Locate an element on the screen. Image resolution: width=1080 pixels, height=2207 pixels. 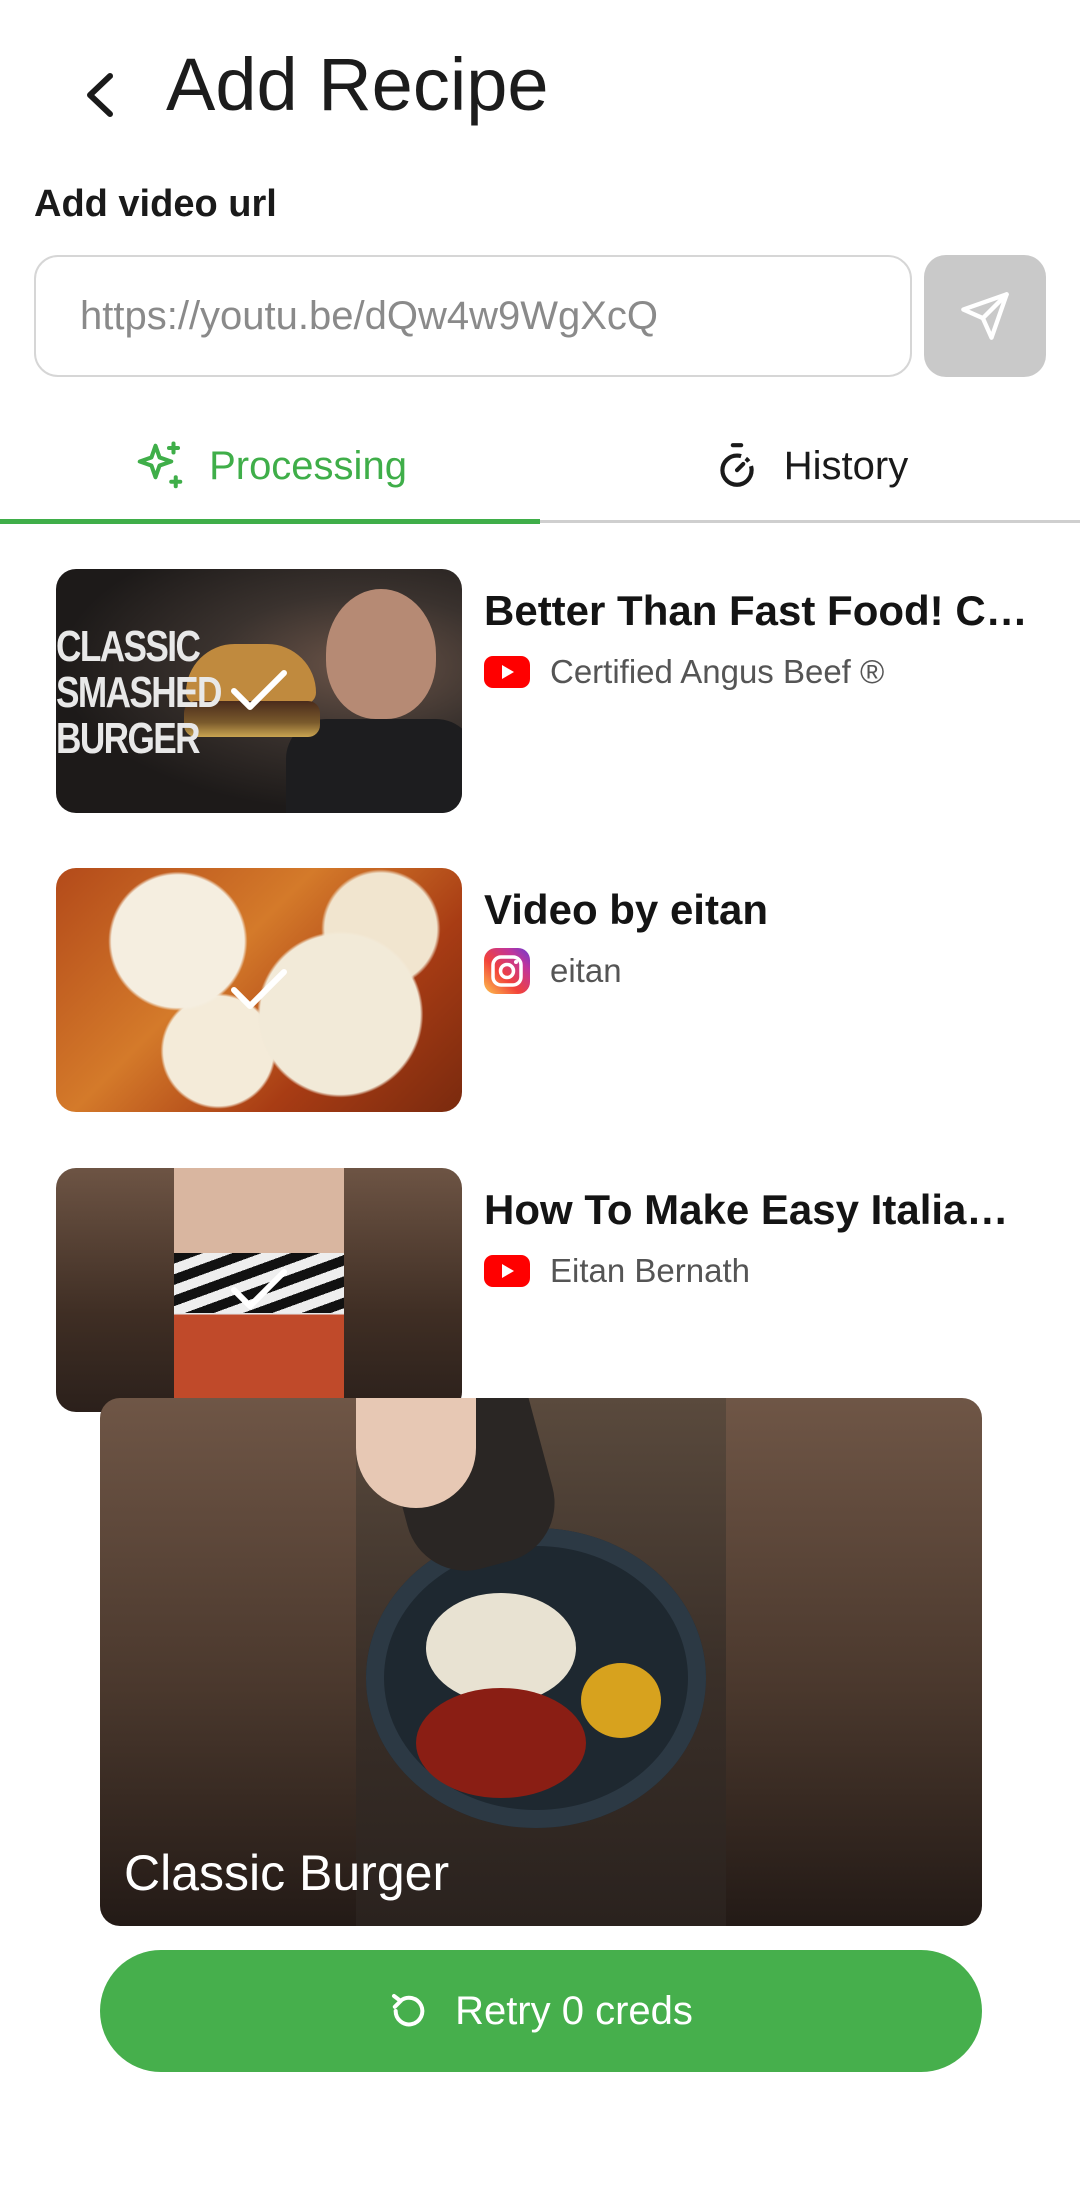
source-name: Eitan Bernath is located at coordinates (650, 1270).